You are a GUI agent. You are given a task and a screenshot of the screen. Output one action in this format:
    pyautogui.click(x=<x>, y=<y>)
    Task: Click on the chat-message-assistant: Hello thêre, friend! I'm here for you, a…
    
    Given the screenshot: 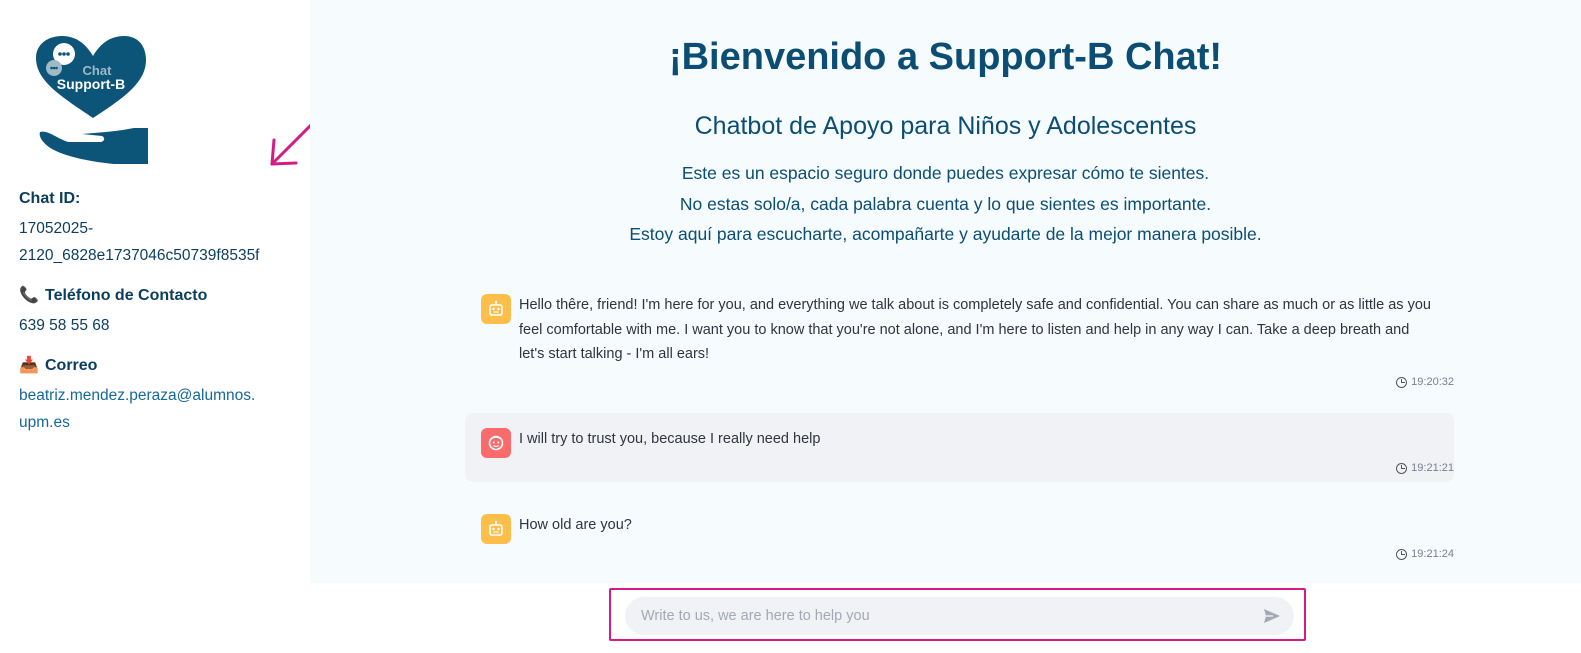 What is the action you would take?
    pyautogui.click(x=959, y=337)
    